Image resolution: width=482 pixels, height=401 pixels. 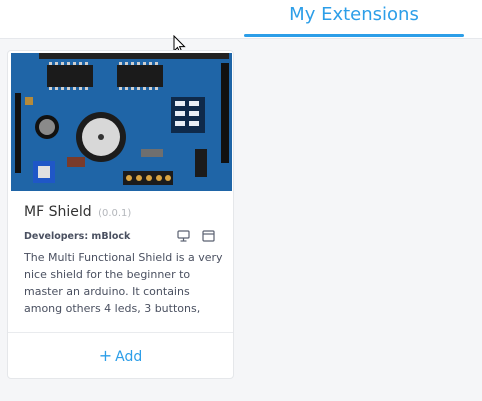 I want to click on add-button-label: Add, so click(x=129, y=357).